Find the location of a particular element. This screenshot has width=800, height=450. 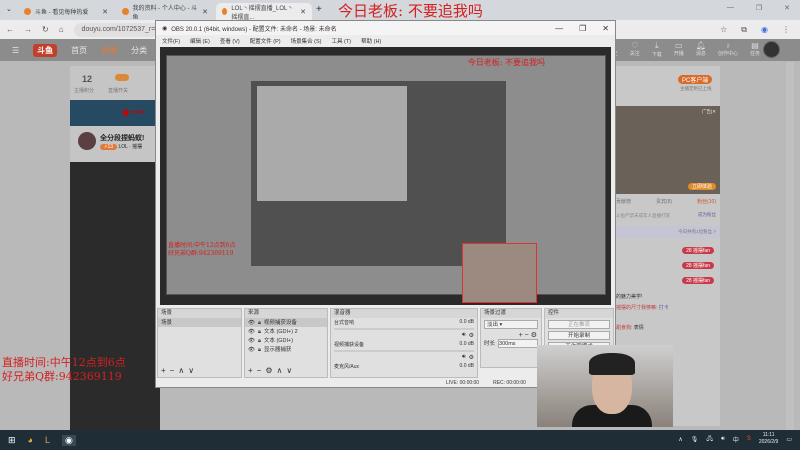

menu-help: 帮助 (H) is located at coordinates (371, 41).